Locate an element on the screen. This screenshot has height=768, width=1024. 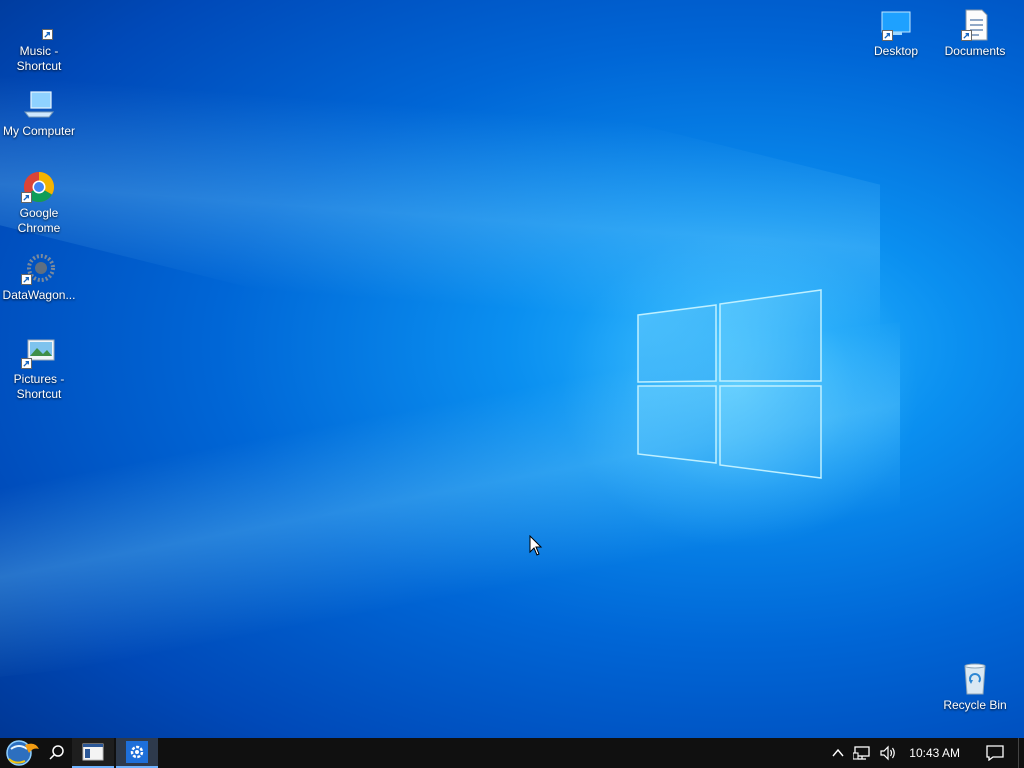
start-orb-icon is located at coordinates (22, 753).